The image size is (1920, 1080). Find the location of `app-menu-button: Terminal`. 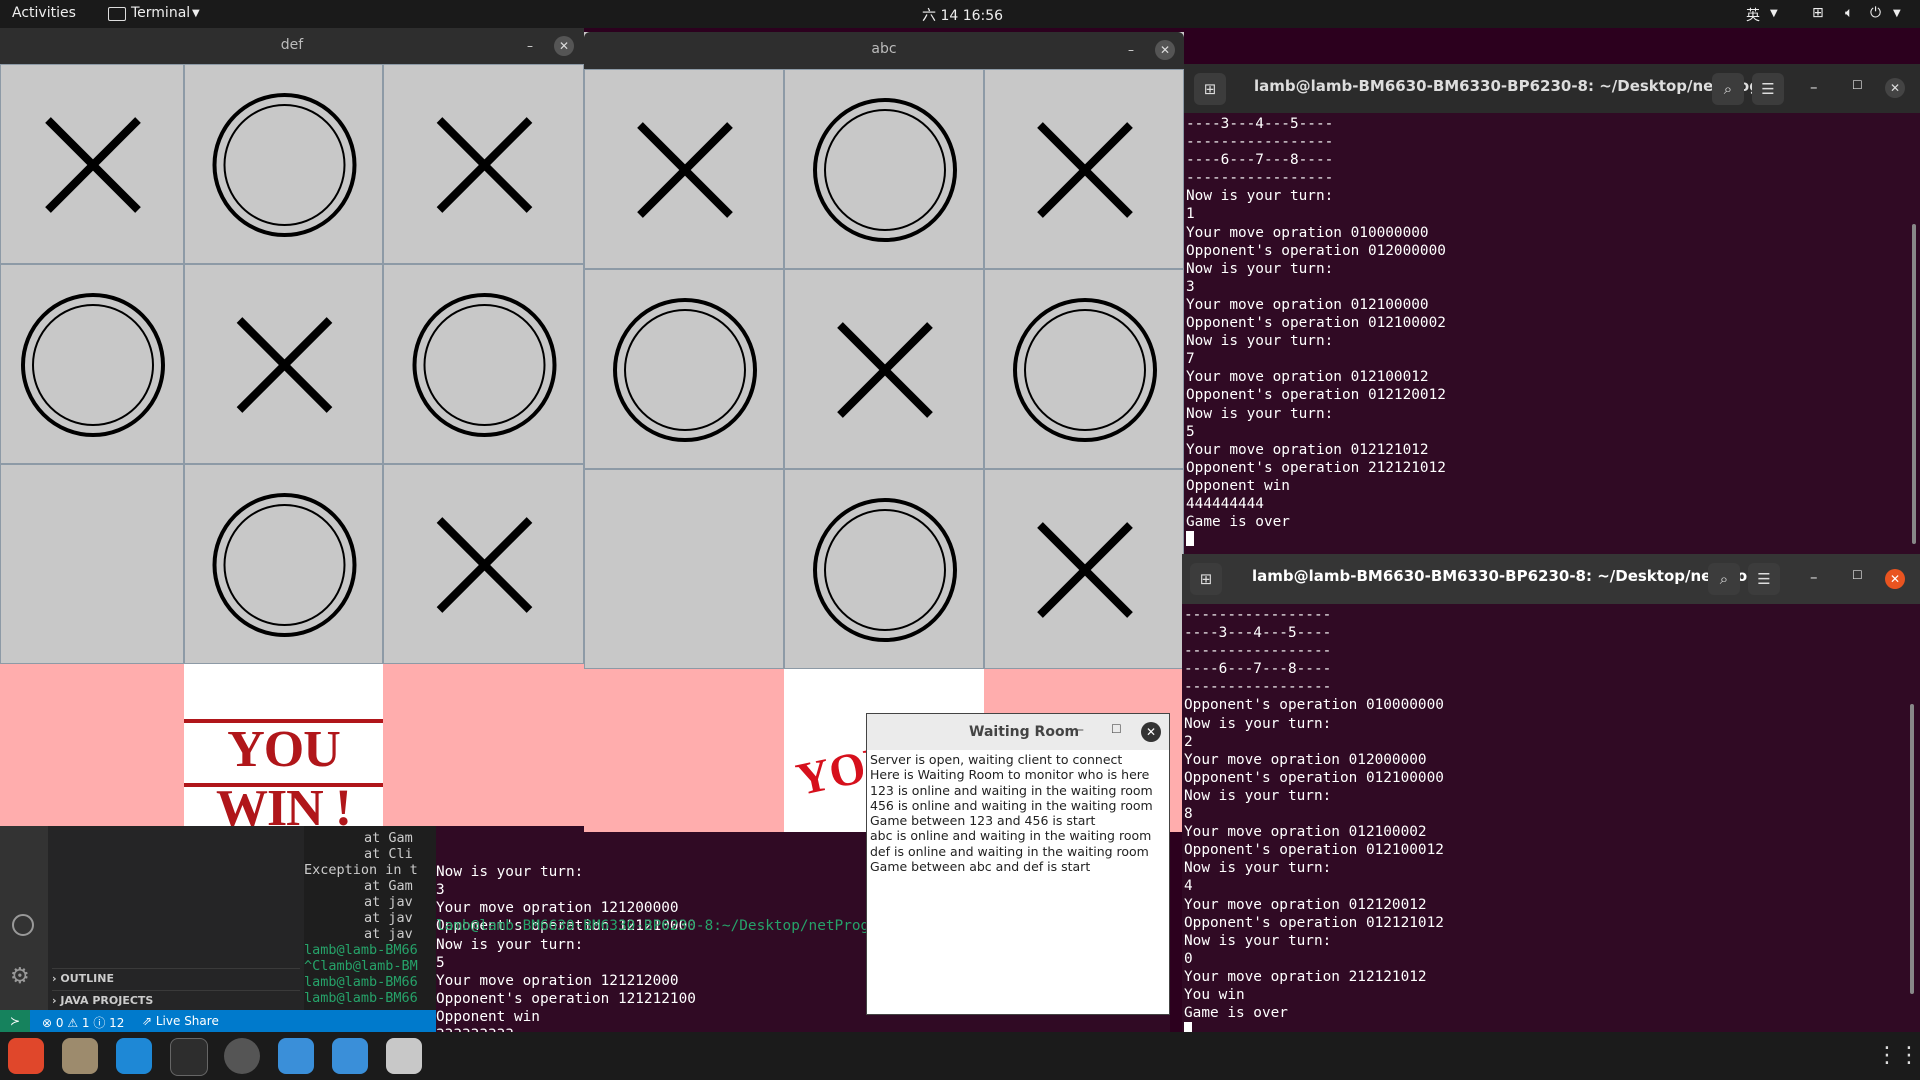

app-menu-button: Terminal is located at coordinates (160, 13).